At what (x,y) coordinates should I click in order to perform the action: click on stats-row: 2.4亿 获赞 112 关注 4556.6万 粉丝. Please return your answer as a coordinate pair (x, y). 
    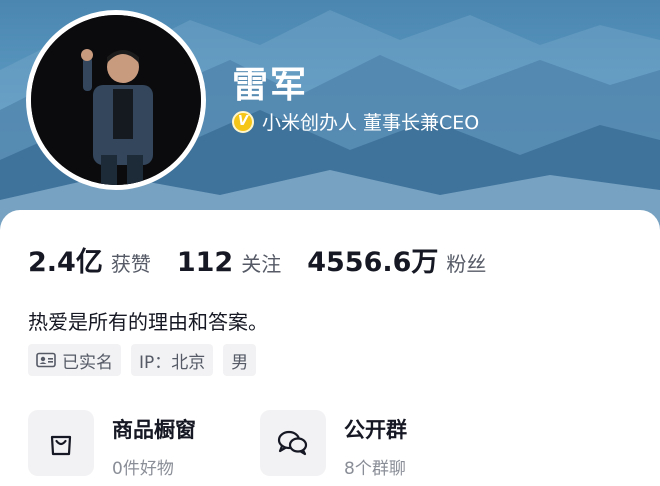
    Looking at the image, I should click on (270, 259).